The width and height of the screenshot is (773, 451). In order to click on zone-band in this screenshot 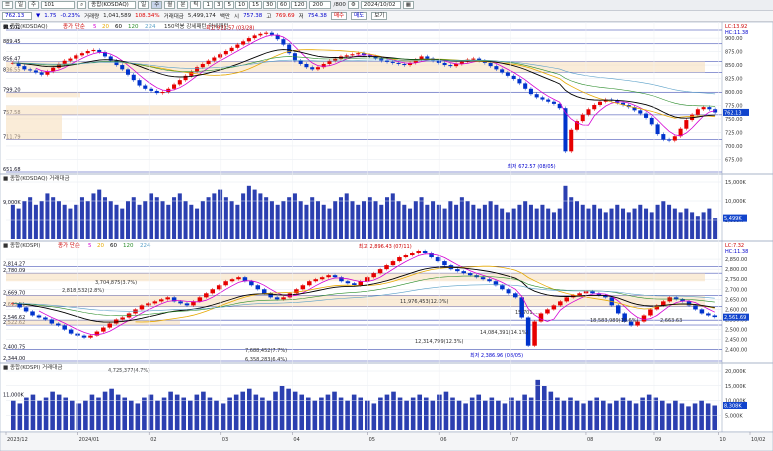, I will do `click(43, 95)`.